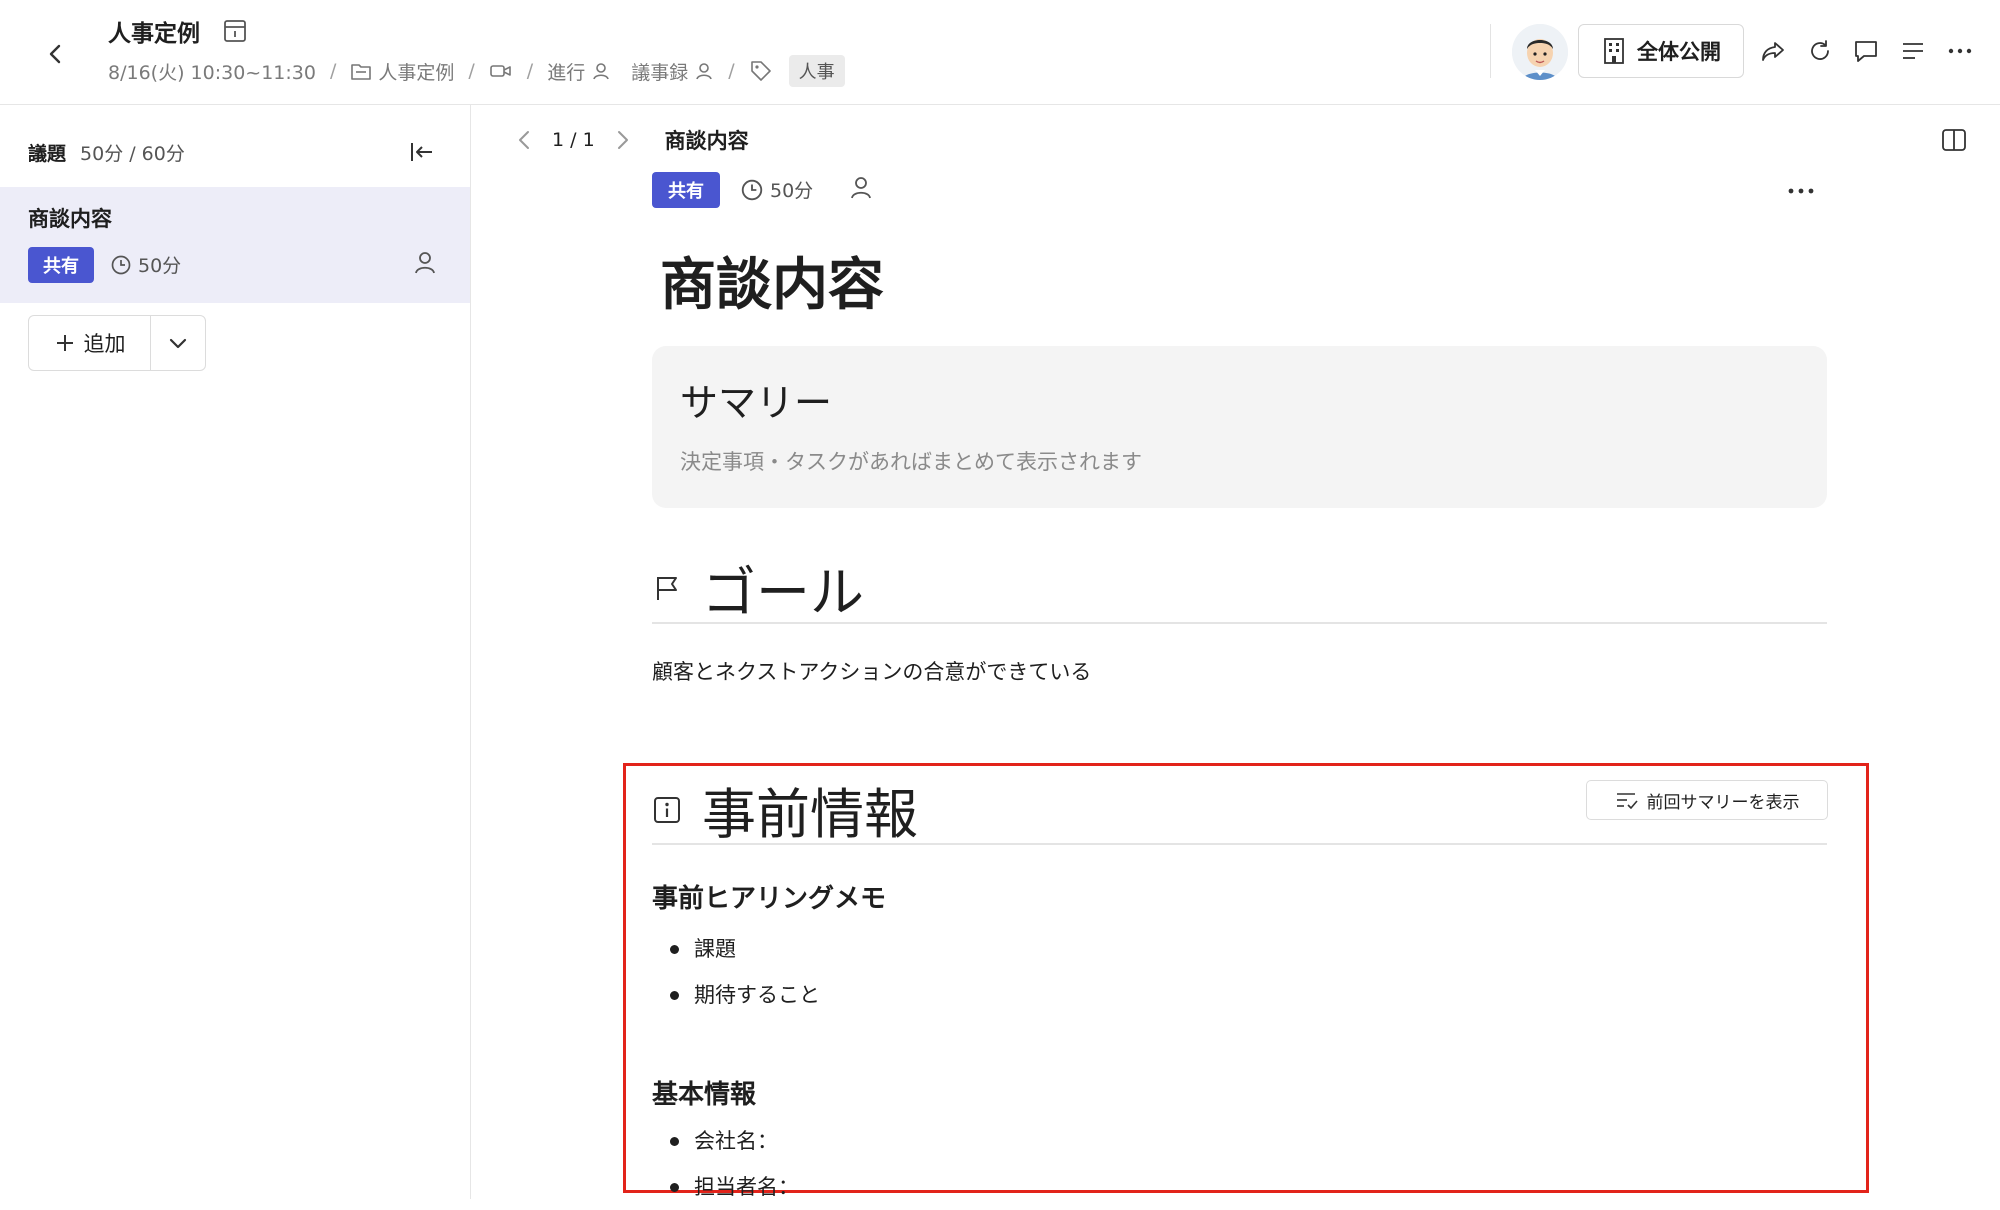 The height and width of the screenshot is (1210, 2000). What do you see at coordinates (911, 462) in the screenshot?
I see `summary-description: 決定事項・タスクがあればまとめて表示されます` at bounding box center [911, 462].